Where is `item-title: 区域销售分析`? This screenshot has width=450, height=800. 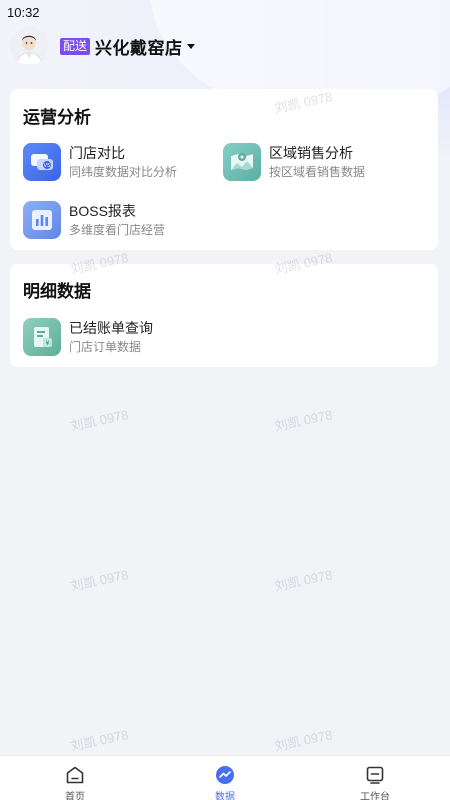 item-title: 区域销售分析 is located at coordinates (311, 152).